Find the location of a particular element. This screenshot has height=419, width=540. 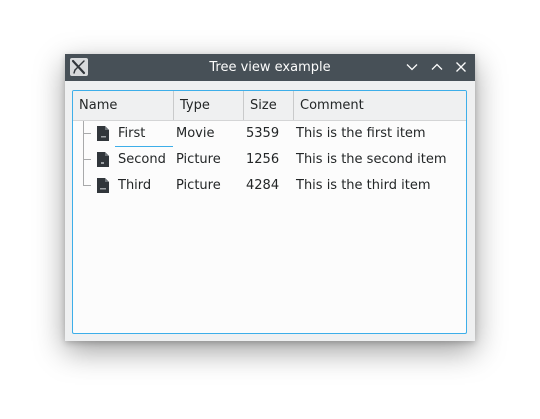

column-header-comment: Comment is located at coordinates (380, 105).